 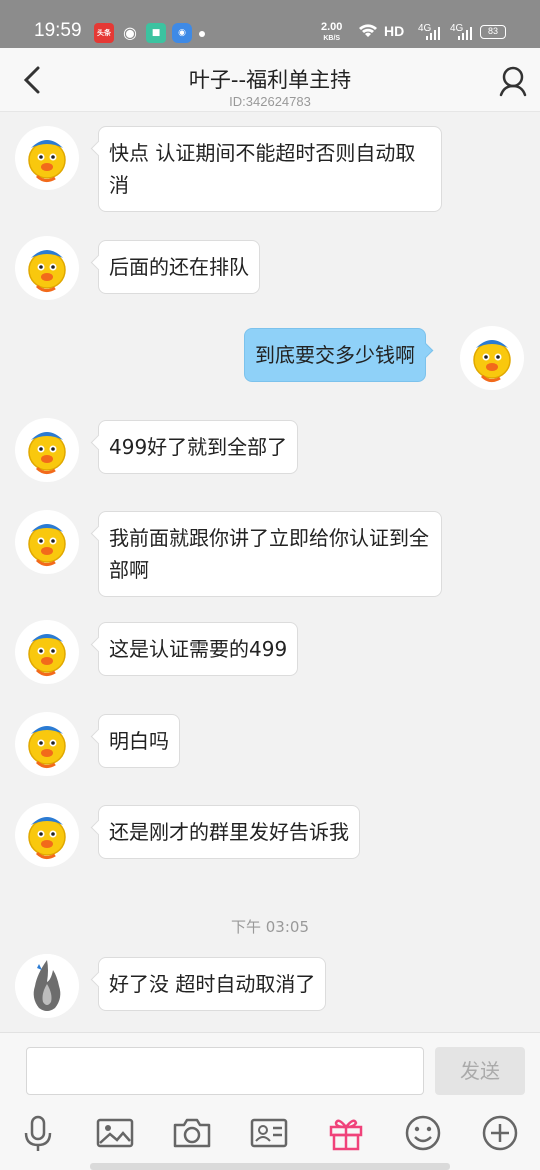 I want to click on user-profile-icon, so click(x=513, y=81).